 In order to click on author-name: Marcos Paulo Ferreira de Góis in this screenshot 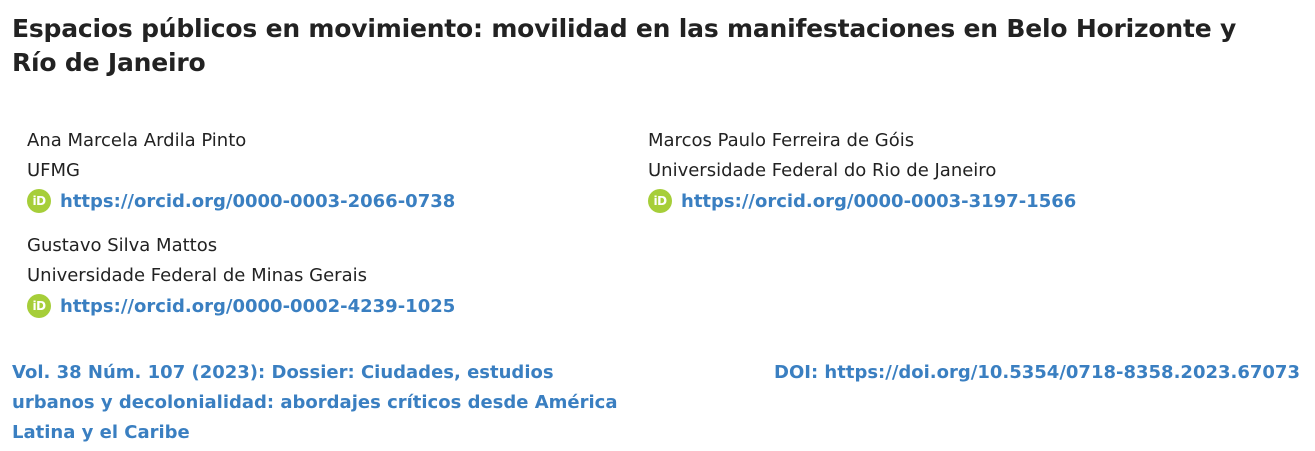, I will do `click(781, 140)`.